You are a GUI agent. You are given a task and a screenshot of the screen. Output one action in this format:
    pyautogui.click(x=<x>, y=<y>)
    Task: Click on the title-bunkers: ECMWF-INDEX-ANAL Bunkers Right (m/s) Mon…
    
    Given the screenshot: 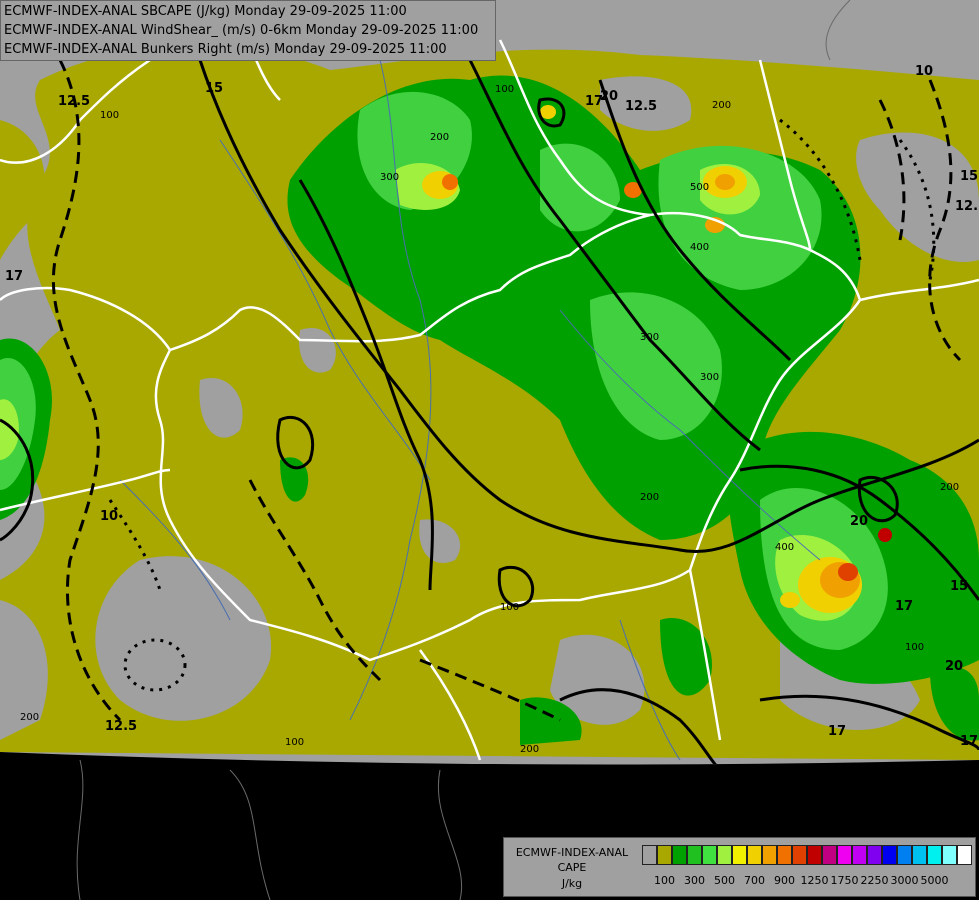 What is the action you would take?
    pyautogui.click(x=225, y=49)
    